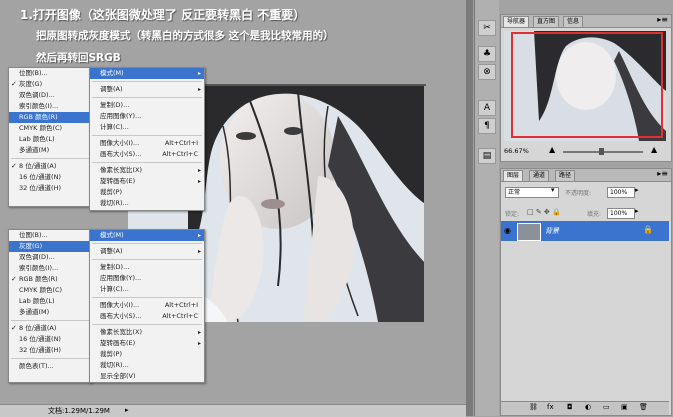  What do you see at coordinates (127, 410) in the screenshot?
I see `status-arrow-icon: ▸` at bounding box center [127, 410].